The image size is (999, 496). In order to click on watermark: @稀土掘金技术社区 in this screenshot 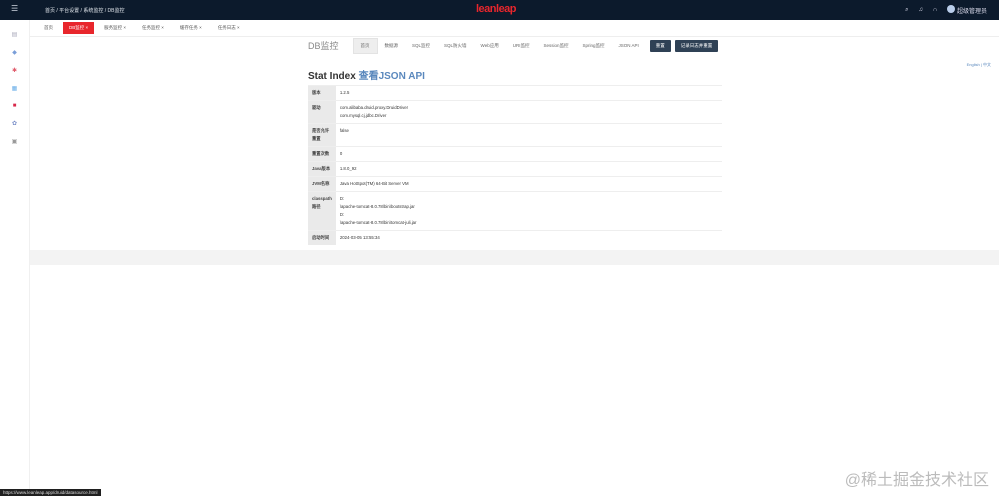, I will do `click(916, 480)`.